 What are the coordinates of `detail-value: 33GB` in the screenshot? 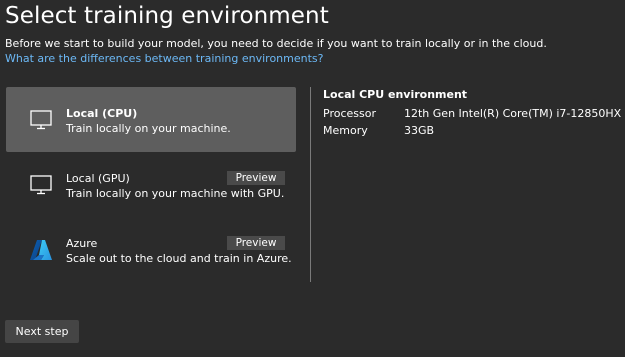 It's located at (419, 130).